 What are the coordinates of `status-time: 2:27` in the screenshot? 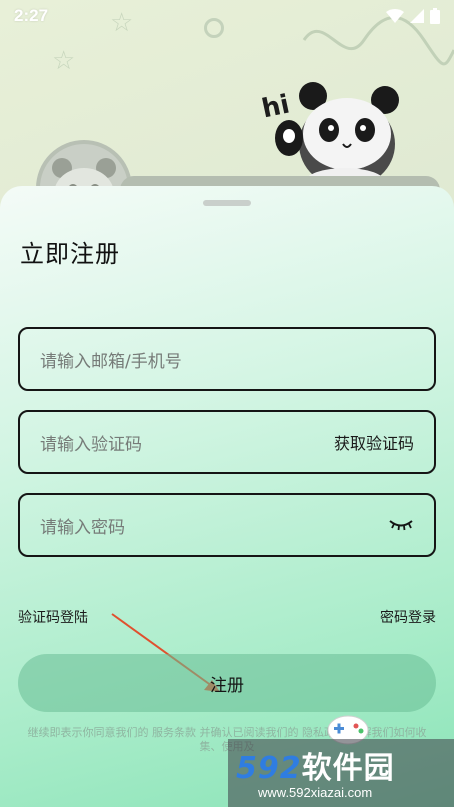 It's located at (31, 15).